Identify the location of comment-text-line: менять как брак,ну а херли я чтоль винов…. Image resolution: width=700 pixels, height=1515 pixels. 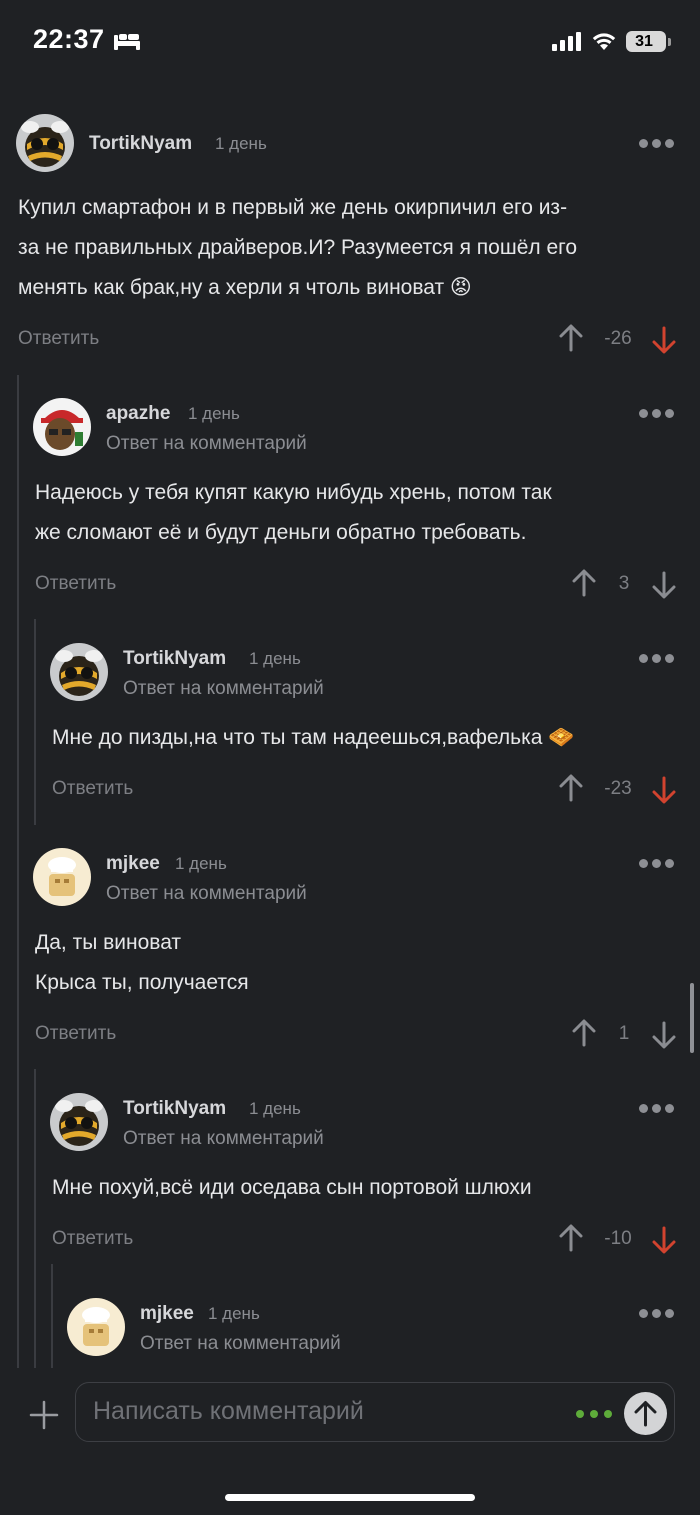
(245, 287).